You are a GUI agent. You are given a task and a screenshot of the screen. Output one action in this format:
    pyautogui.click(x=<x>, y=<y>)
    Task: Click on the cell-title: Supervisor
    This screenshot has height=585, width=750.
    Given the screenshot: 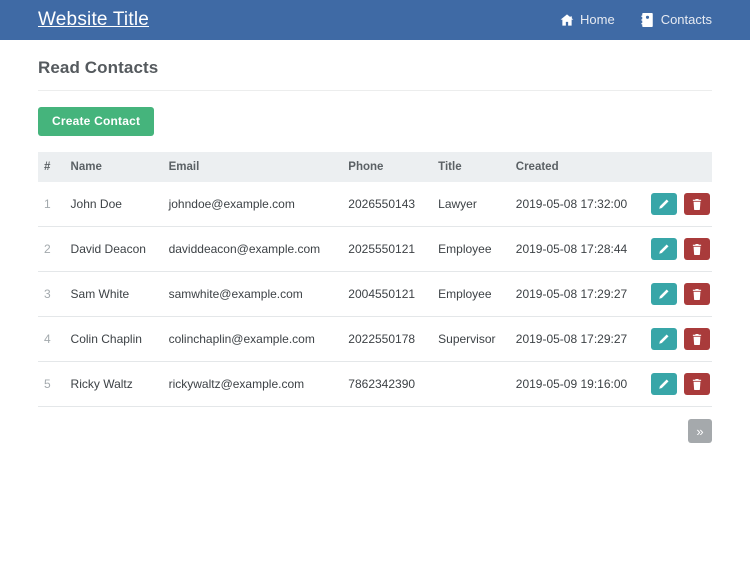 What is the action you would take?
    pyautogui.click(x=471, y=339)
    